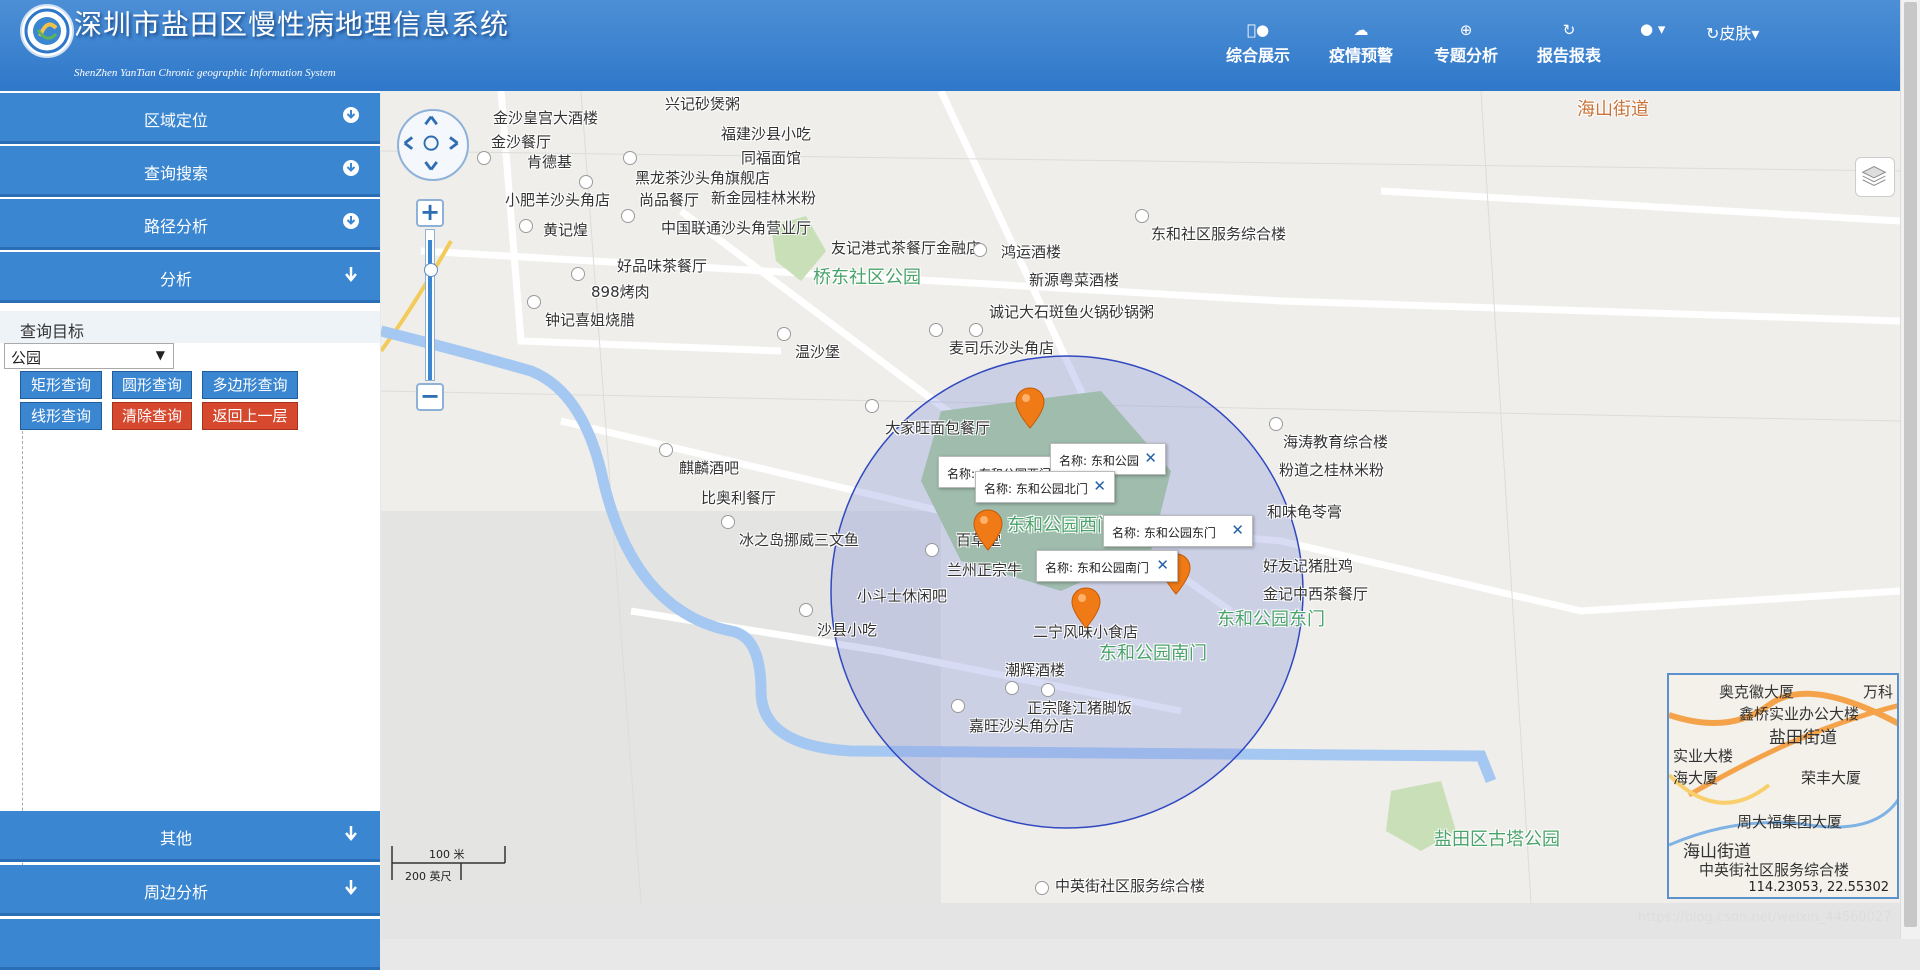 The image size is (1920, 970). What do you see at coordinates (620, 291) in the screenshot?
I see `poi-label: 898烤肉` at bounding box center [620, 291].